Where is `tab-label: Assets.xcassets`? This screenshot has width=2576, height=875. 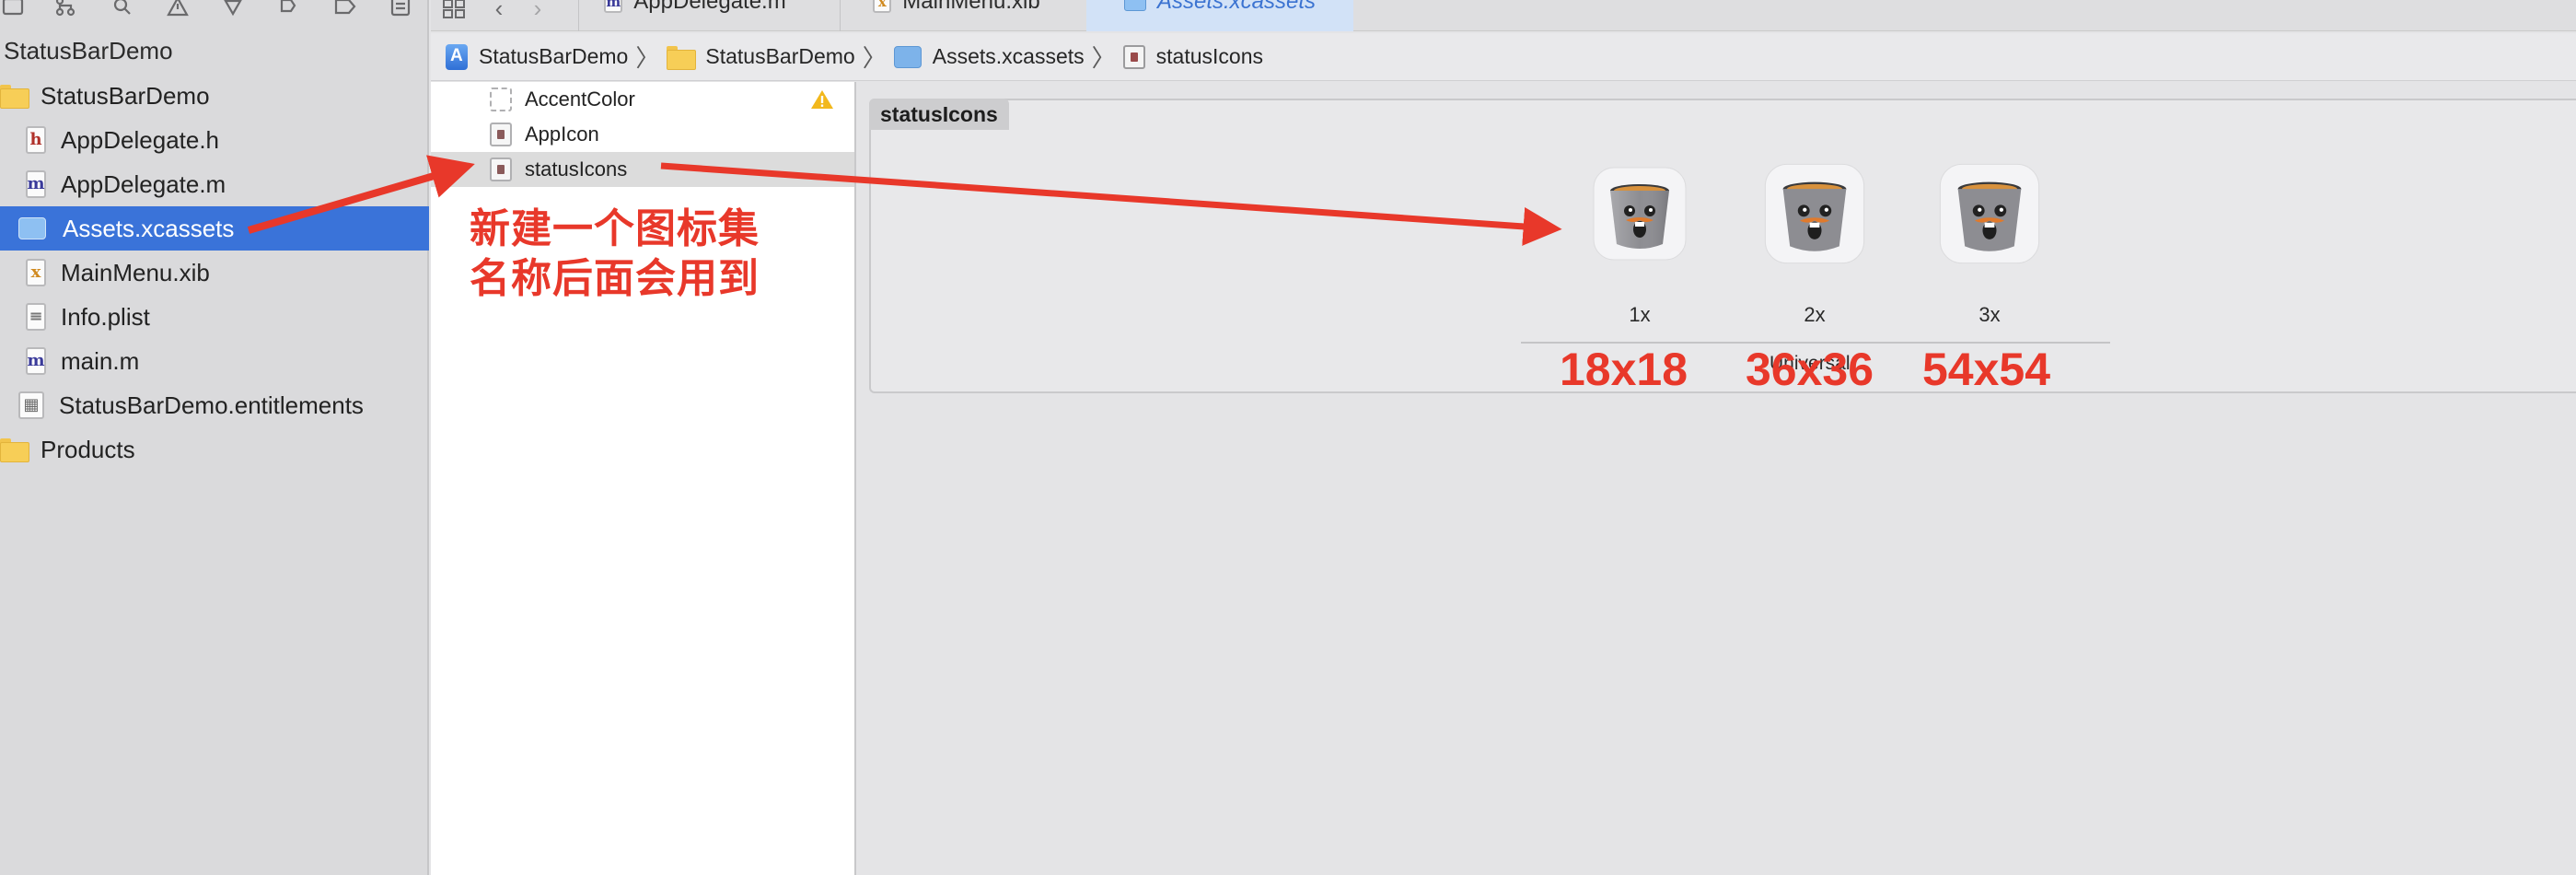 tab-label: Assets.xcassets is located at coordinates (1236, 7).